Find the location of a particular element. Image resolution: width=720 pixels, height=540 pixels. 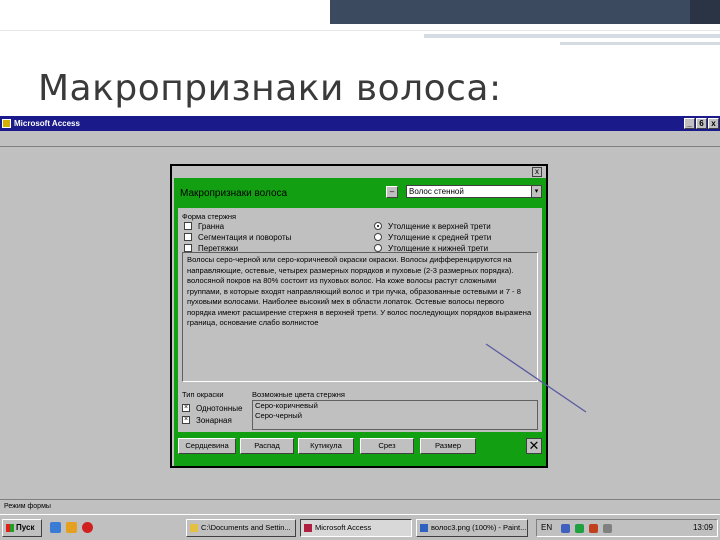

checkbox-label: Гранна is located at coordinates (211, 226).